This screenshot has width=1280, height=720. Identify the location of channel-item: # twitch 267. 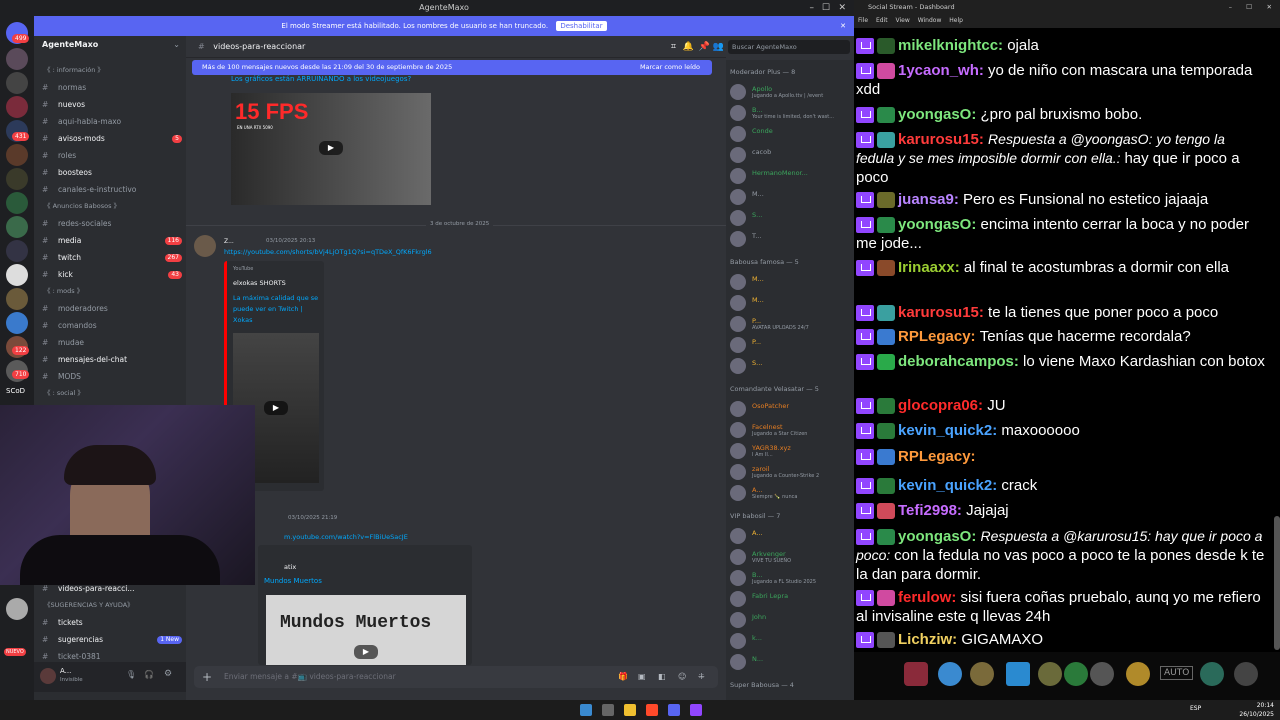
(112, 258).